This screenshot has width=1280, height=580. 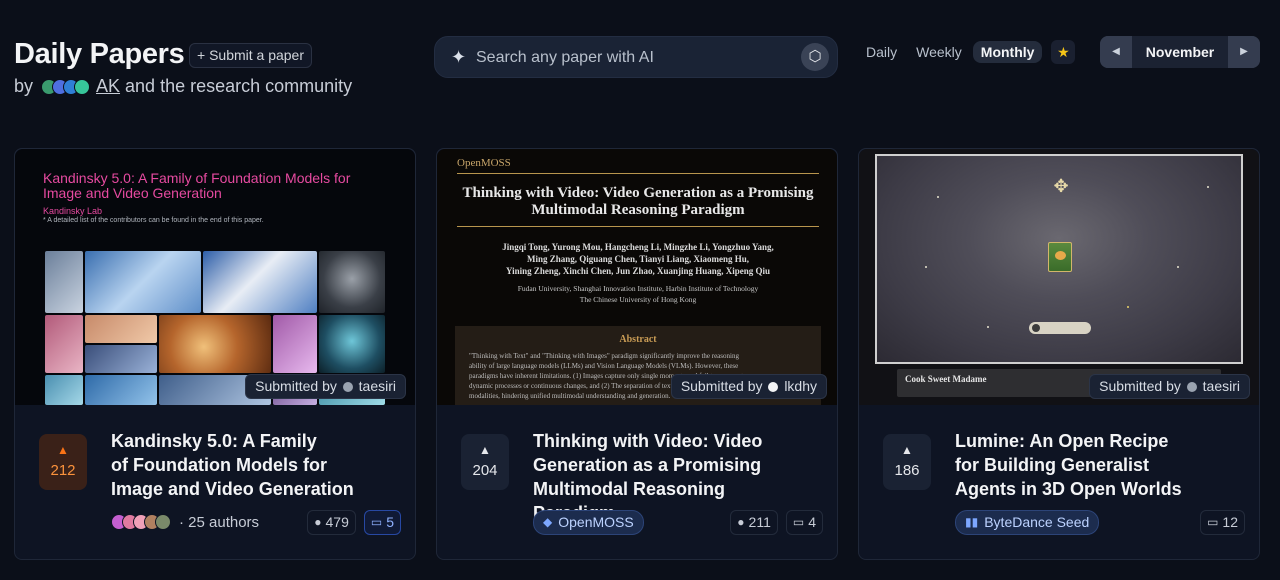 I want to click on period-tabs: Daily Weekly Monthly ★, so click(x=967, y=52).